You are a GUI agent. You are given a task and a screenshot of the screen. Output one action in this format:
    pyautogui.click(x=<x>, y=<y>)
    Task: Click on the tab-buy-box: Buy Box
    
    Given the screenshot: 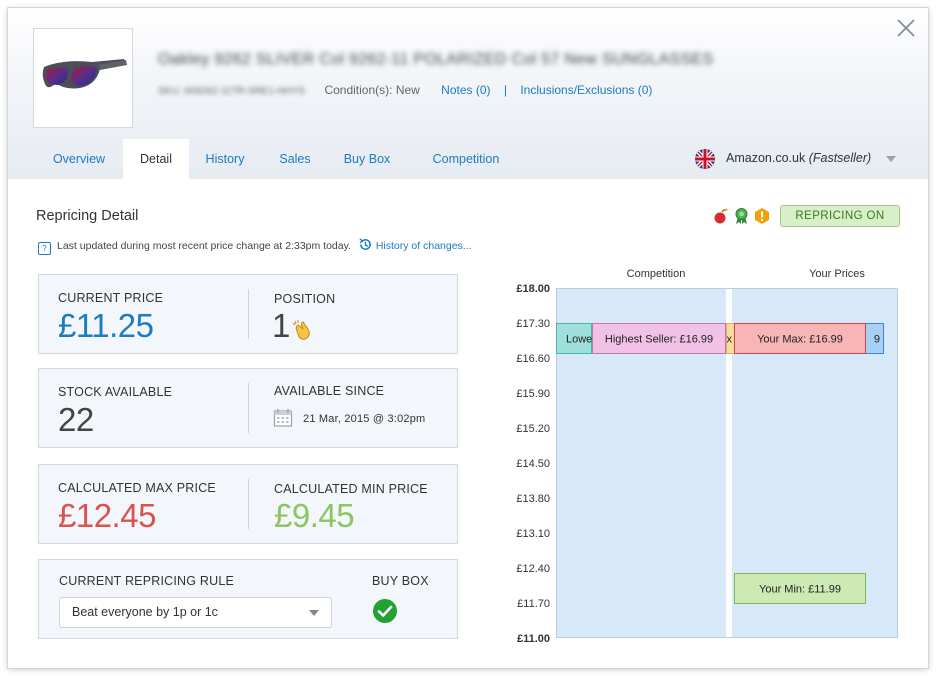 What is the action you would take?
    pyautogui.click(x=367, y=159)
    